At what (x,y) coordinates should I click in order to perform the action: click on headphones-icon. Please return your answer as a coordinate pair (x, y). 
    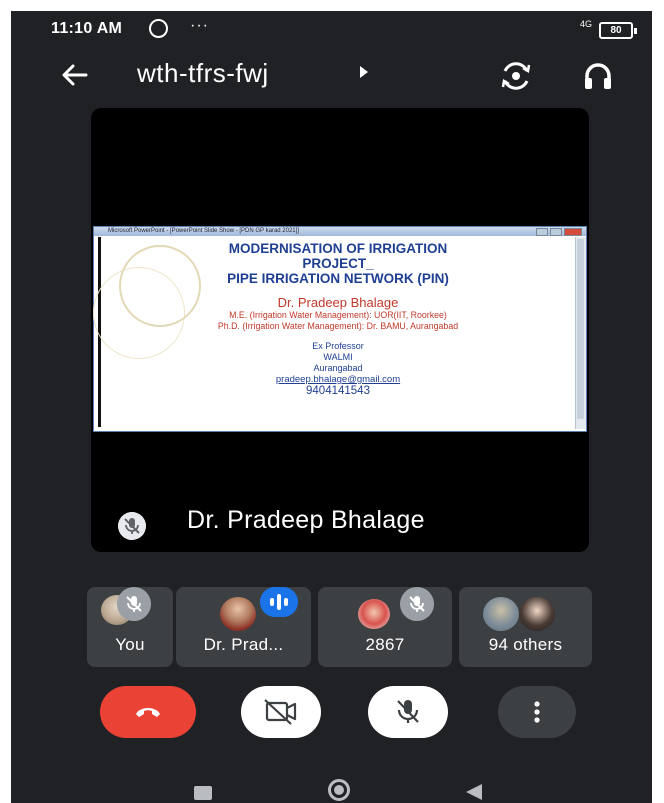
    Looking at the image, I should click on (598, 76).